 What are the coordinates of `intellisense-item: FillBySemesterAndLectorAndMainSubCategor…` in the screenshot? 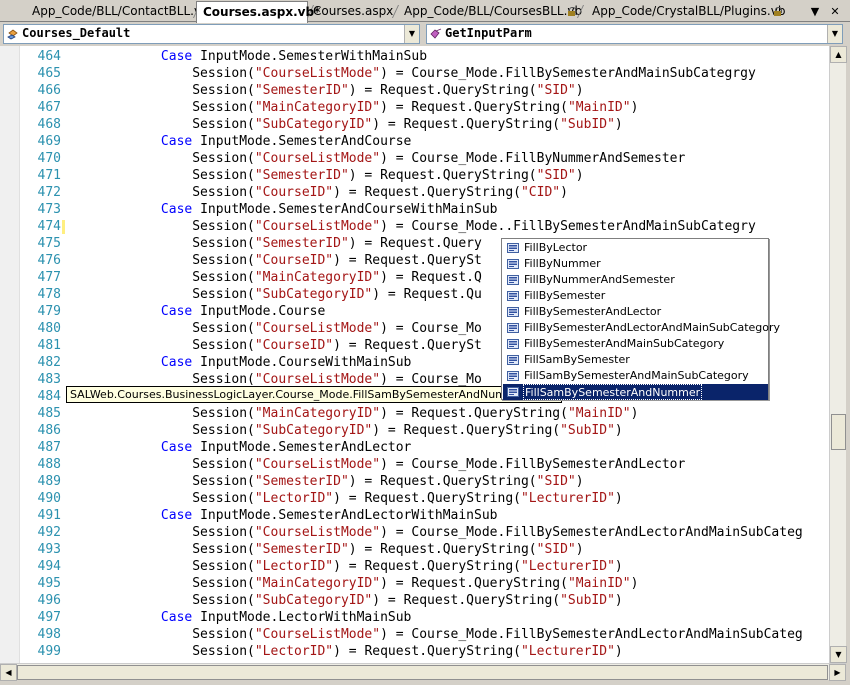 It's located at (641, 328).